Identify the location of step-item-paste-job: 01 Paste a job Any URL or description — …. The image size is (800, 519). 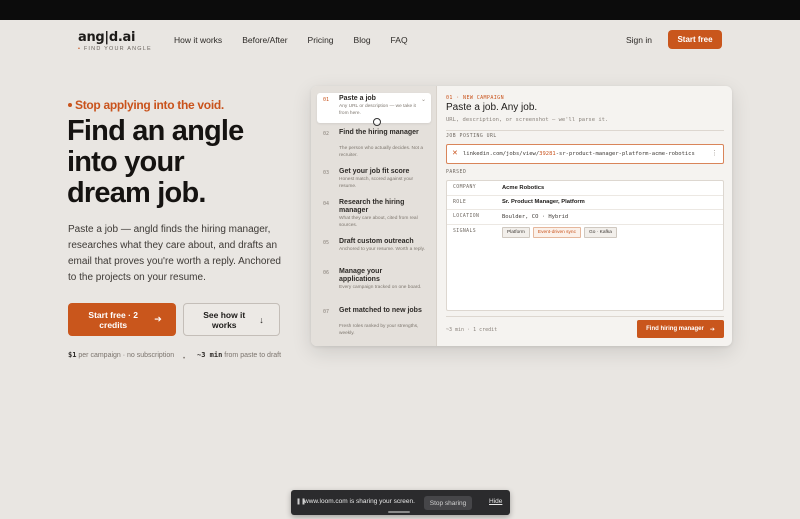
(374, 109).